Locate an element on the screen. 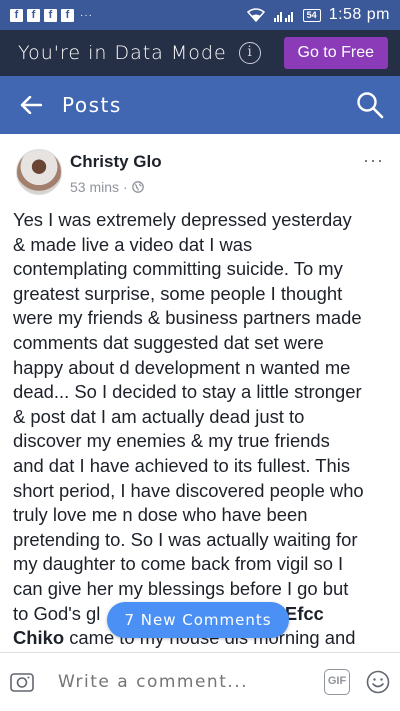  post-text-line: happy about d development n wanted me is located at coordinates (182, 367).